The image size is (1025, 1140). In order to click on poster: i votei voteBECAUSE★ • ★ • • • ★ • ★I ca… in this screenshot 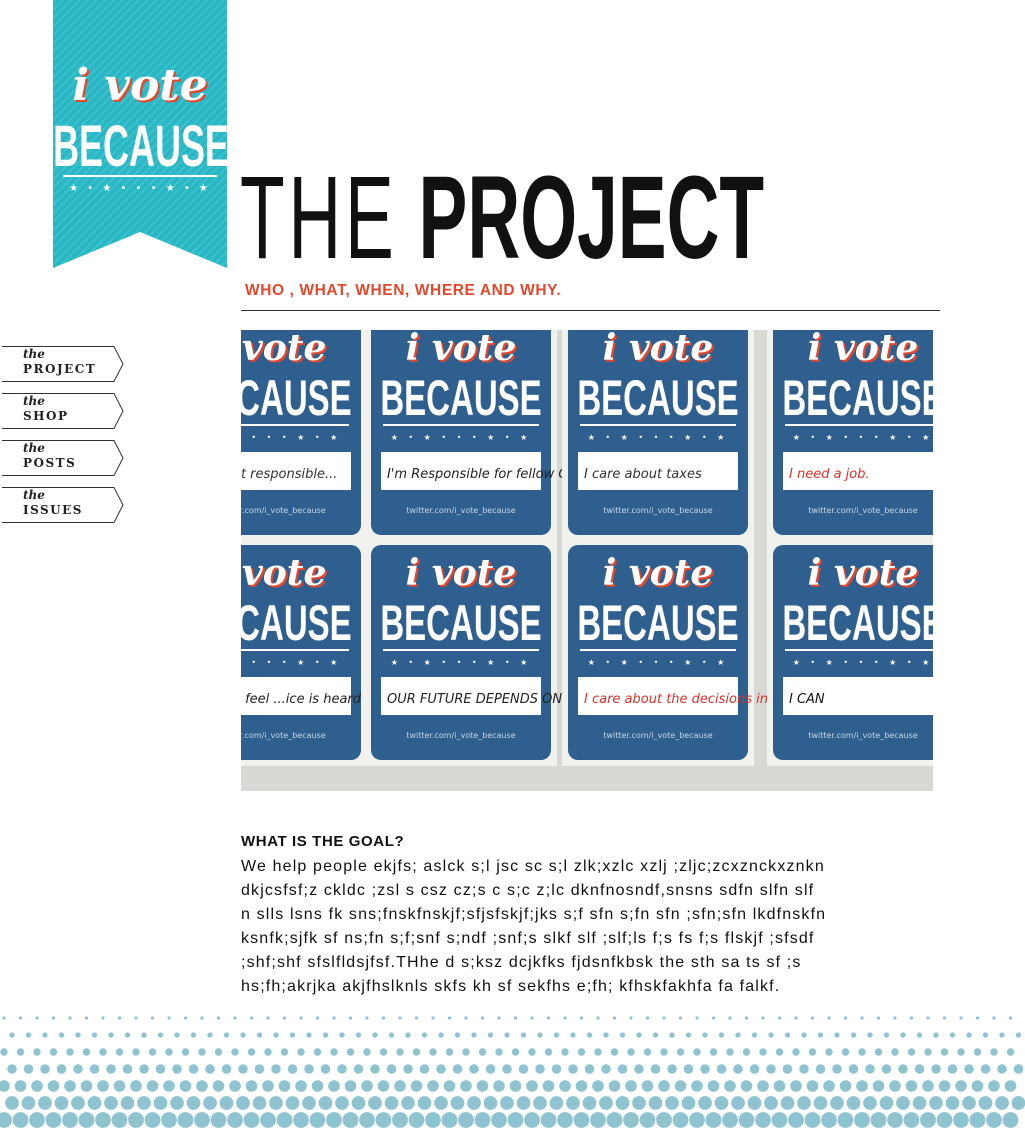, I will do `click(680, 652)`.